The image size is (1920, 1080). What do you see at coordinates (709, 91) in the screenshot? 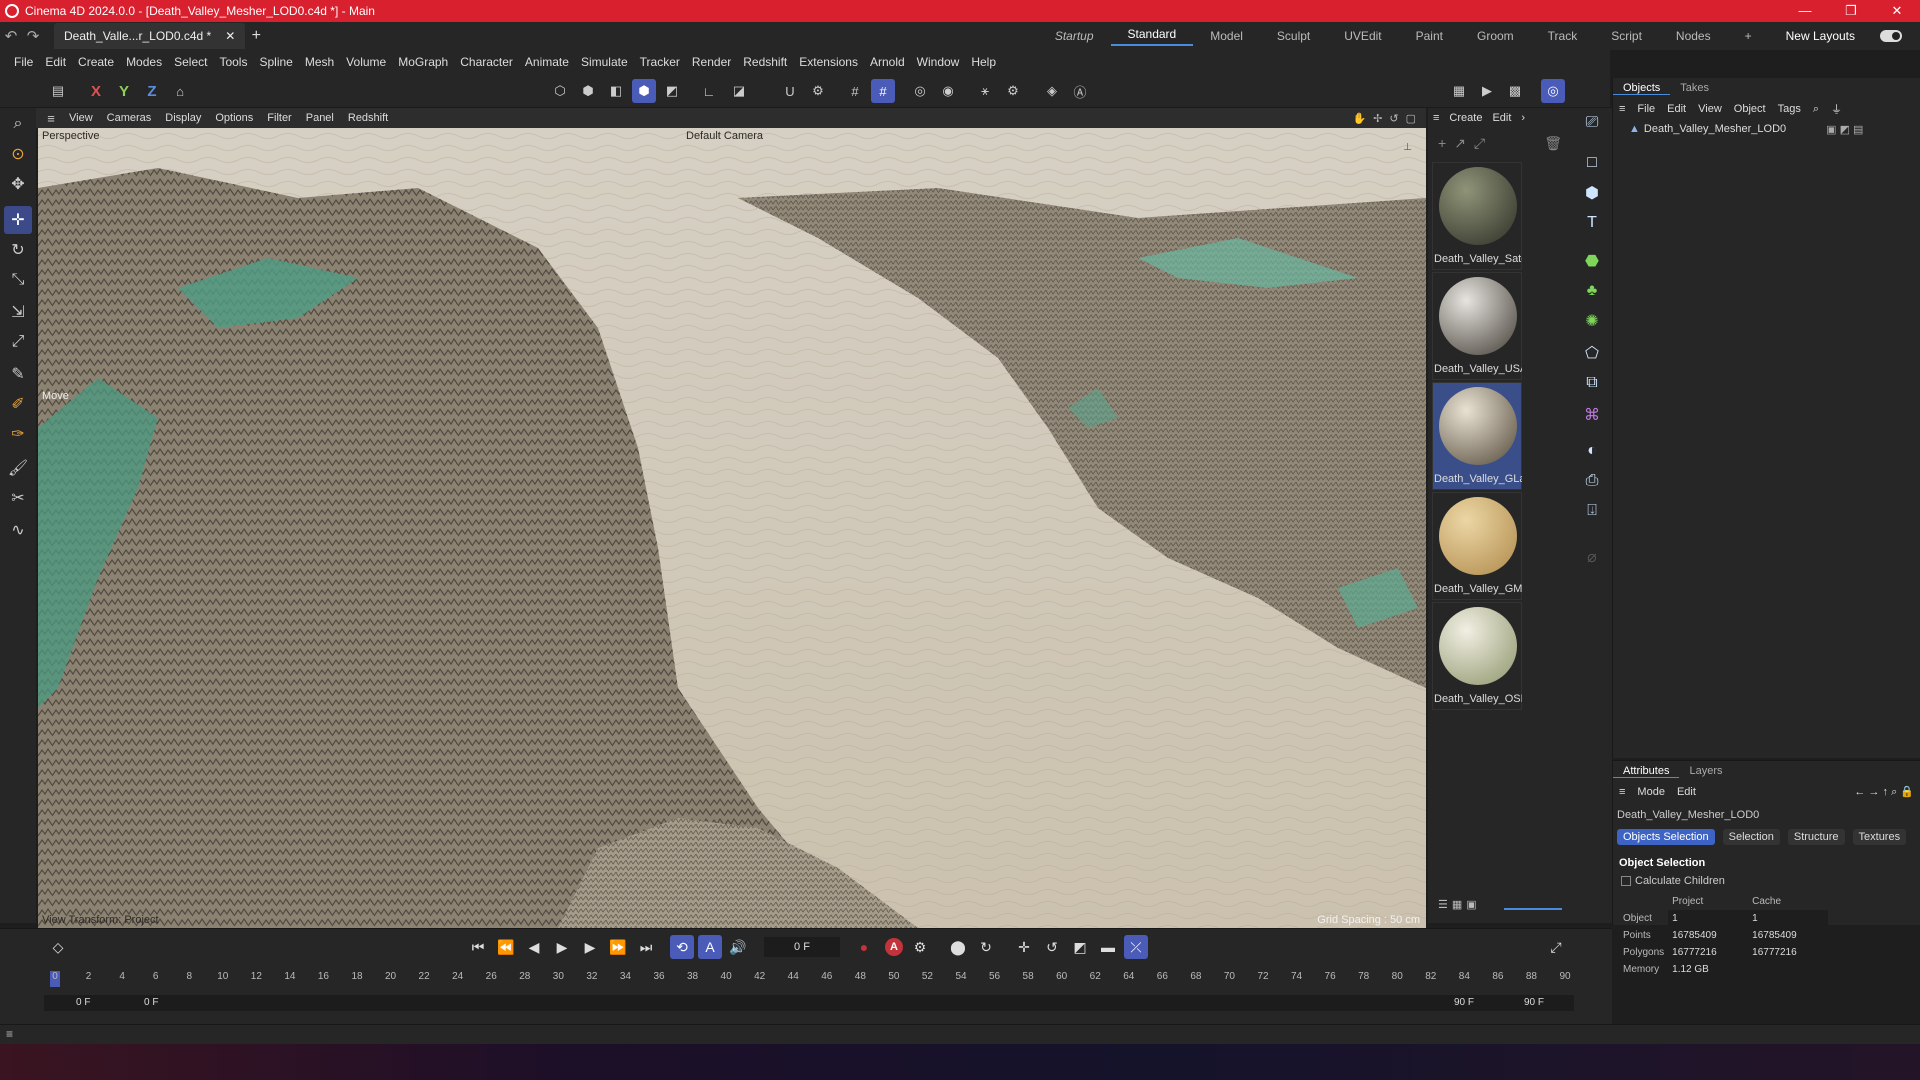
I see `axis-mode-icon: ∟` at bounding box center [709, 91].